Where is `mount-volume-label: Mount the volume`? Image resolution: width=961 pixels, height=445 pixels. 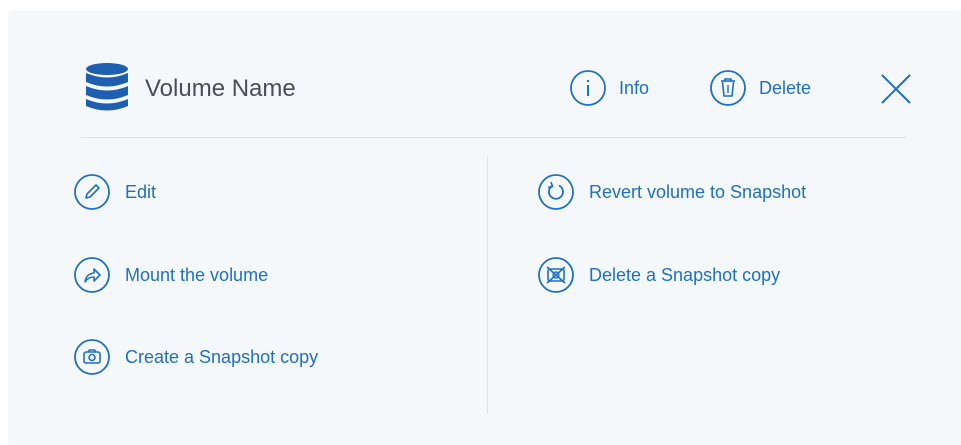 mount-volume-label: Mount the volume is located at coordinates (197, 274).